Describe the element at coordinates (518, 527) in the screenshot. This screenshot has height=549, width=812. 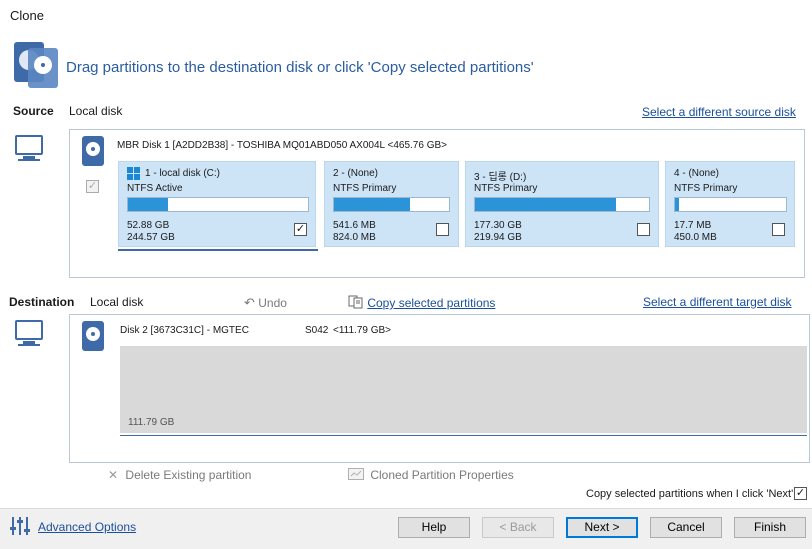
I see `back-button: < Back` at that location.